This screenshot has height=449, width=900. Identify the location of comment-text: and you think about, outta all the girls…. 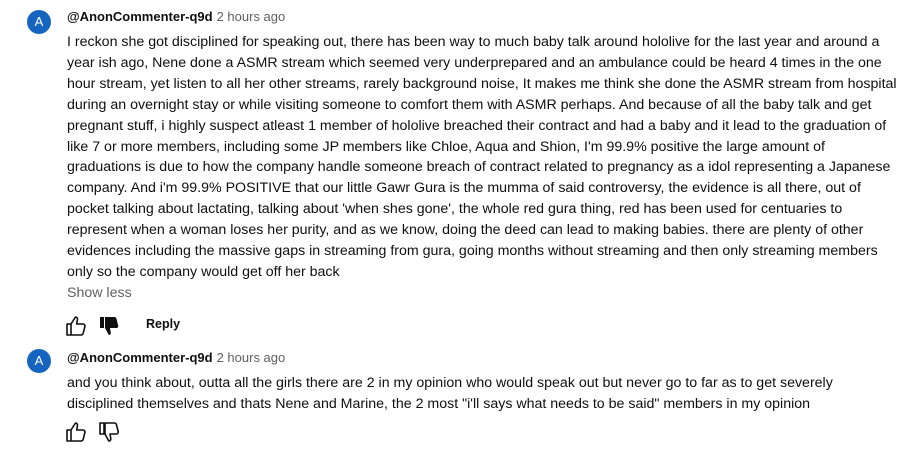
(450, 393).